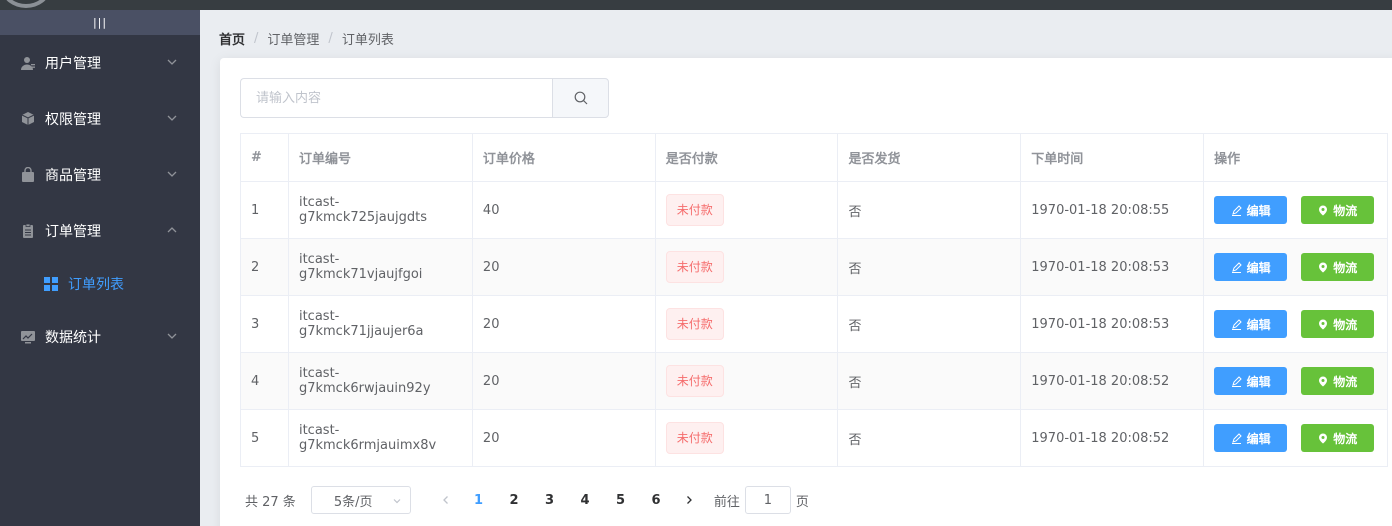  What do you see at coordinates (380, 438) in the screenshot?
I see `order-number: itcast-g7kmck6rmjauimx8v` at bounding box center [380, 438].